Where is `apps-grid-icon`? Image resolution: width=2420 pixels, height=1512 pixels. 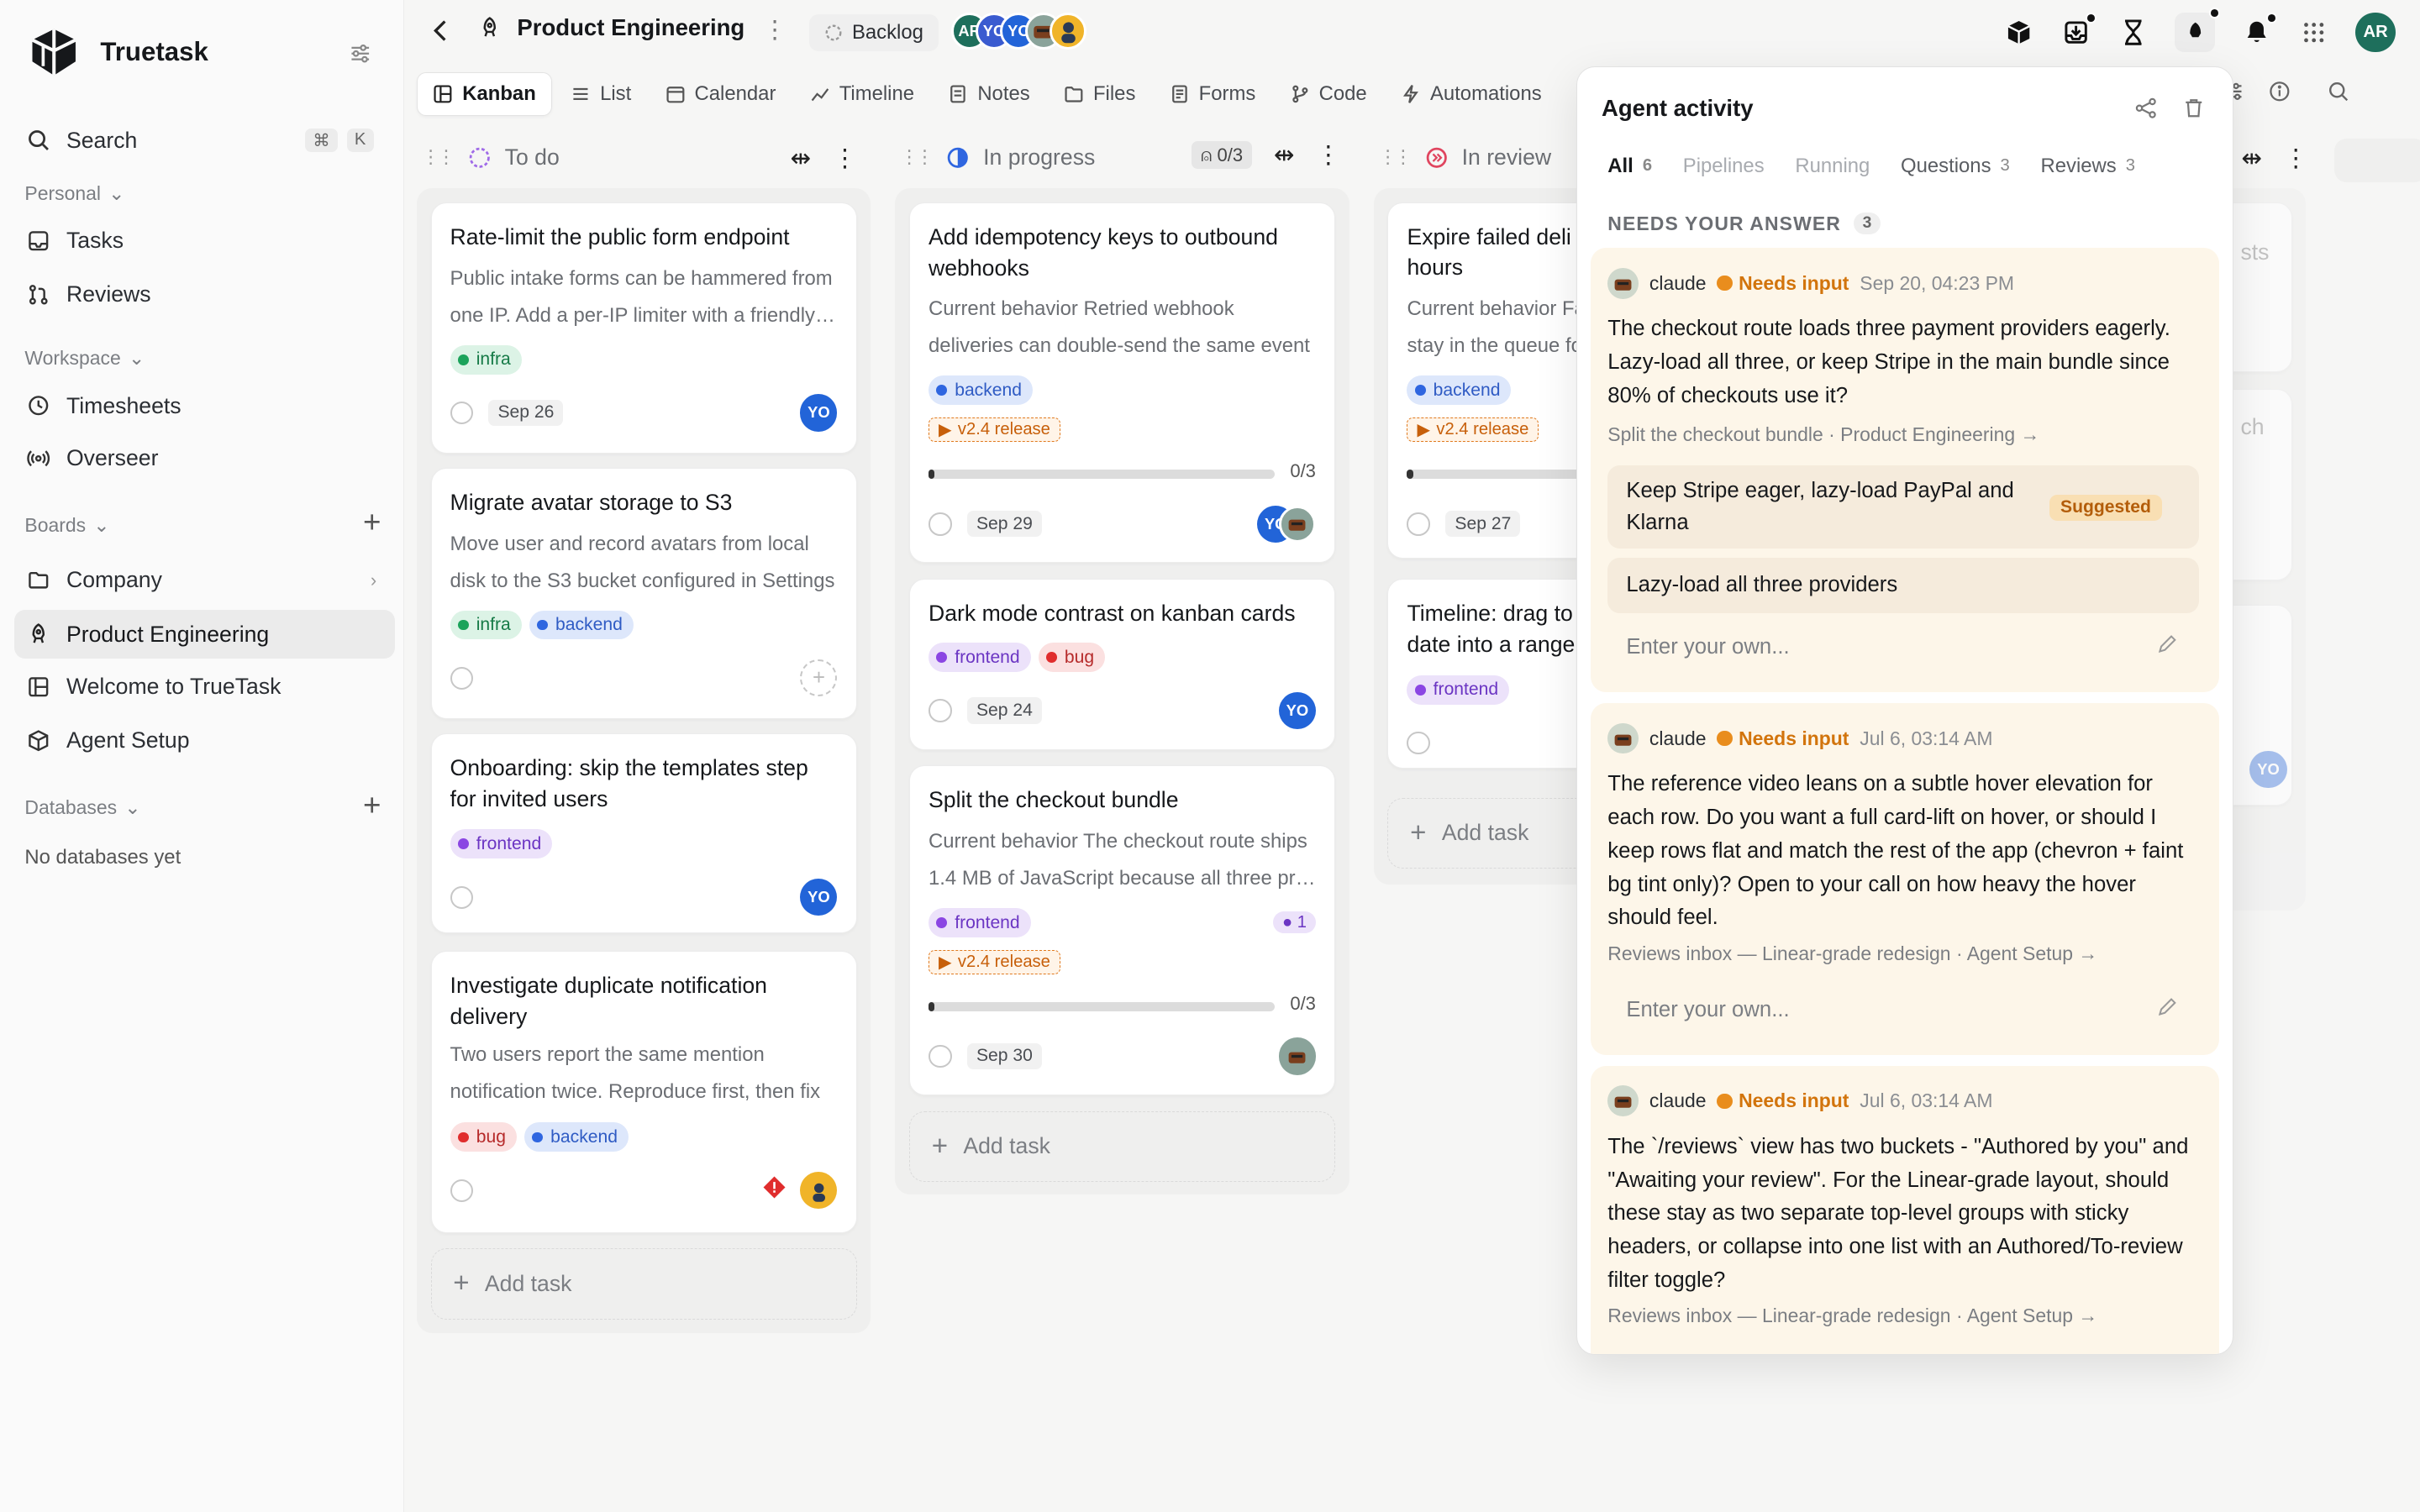
apps-grid-icon is located at coordinates (2313, 32).